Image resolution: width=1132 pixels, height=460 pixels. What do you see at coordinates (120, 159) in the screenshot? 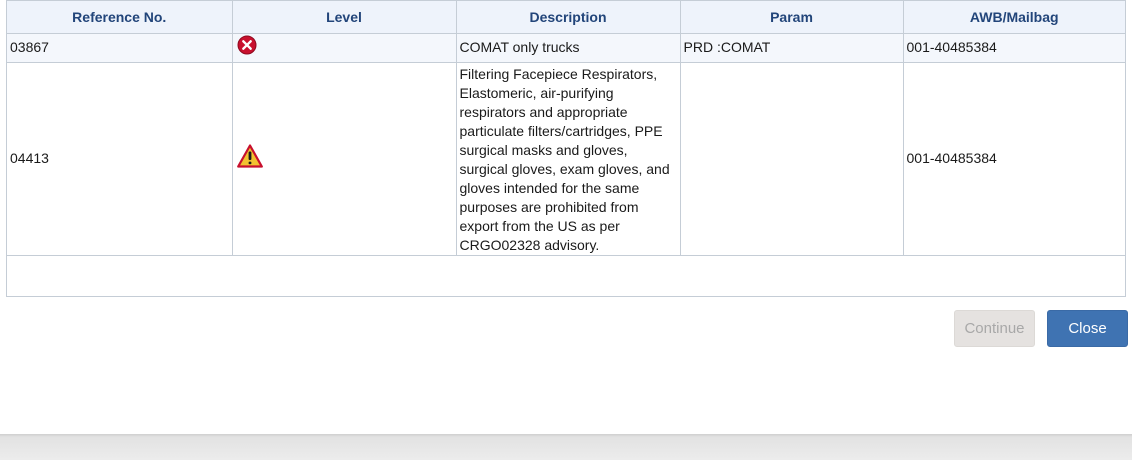
I see `reference-cell: 04413` at bounding box center [120, 159].